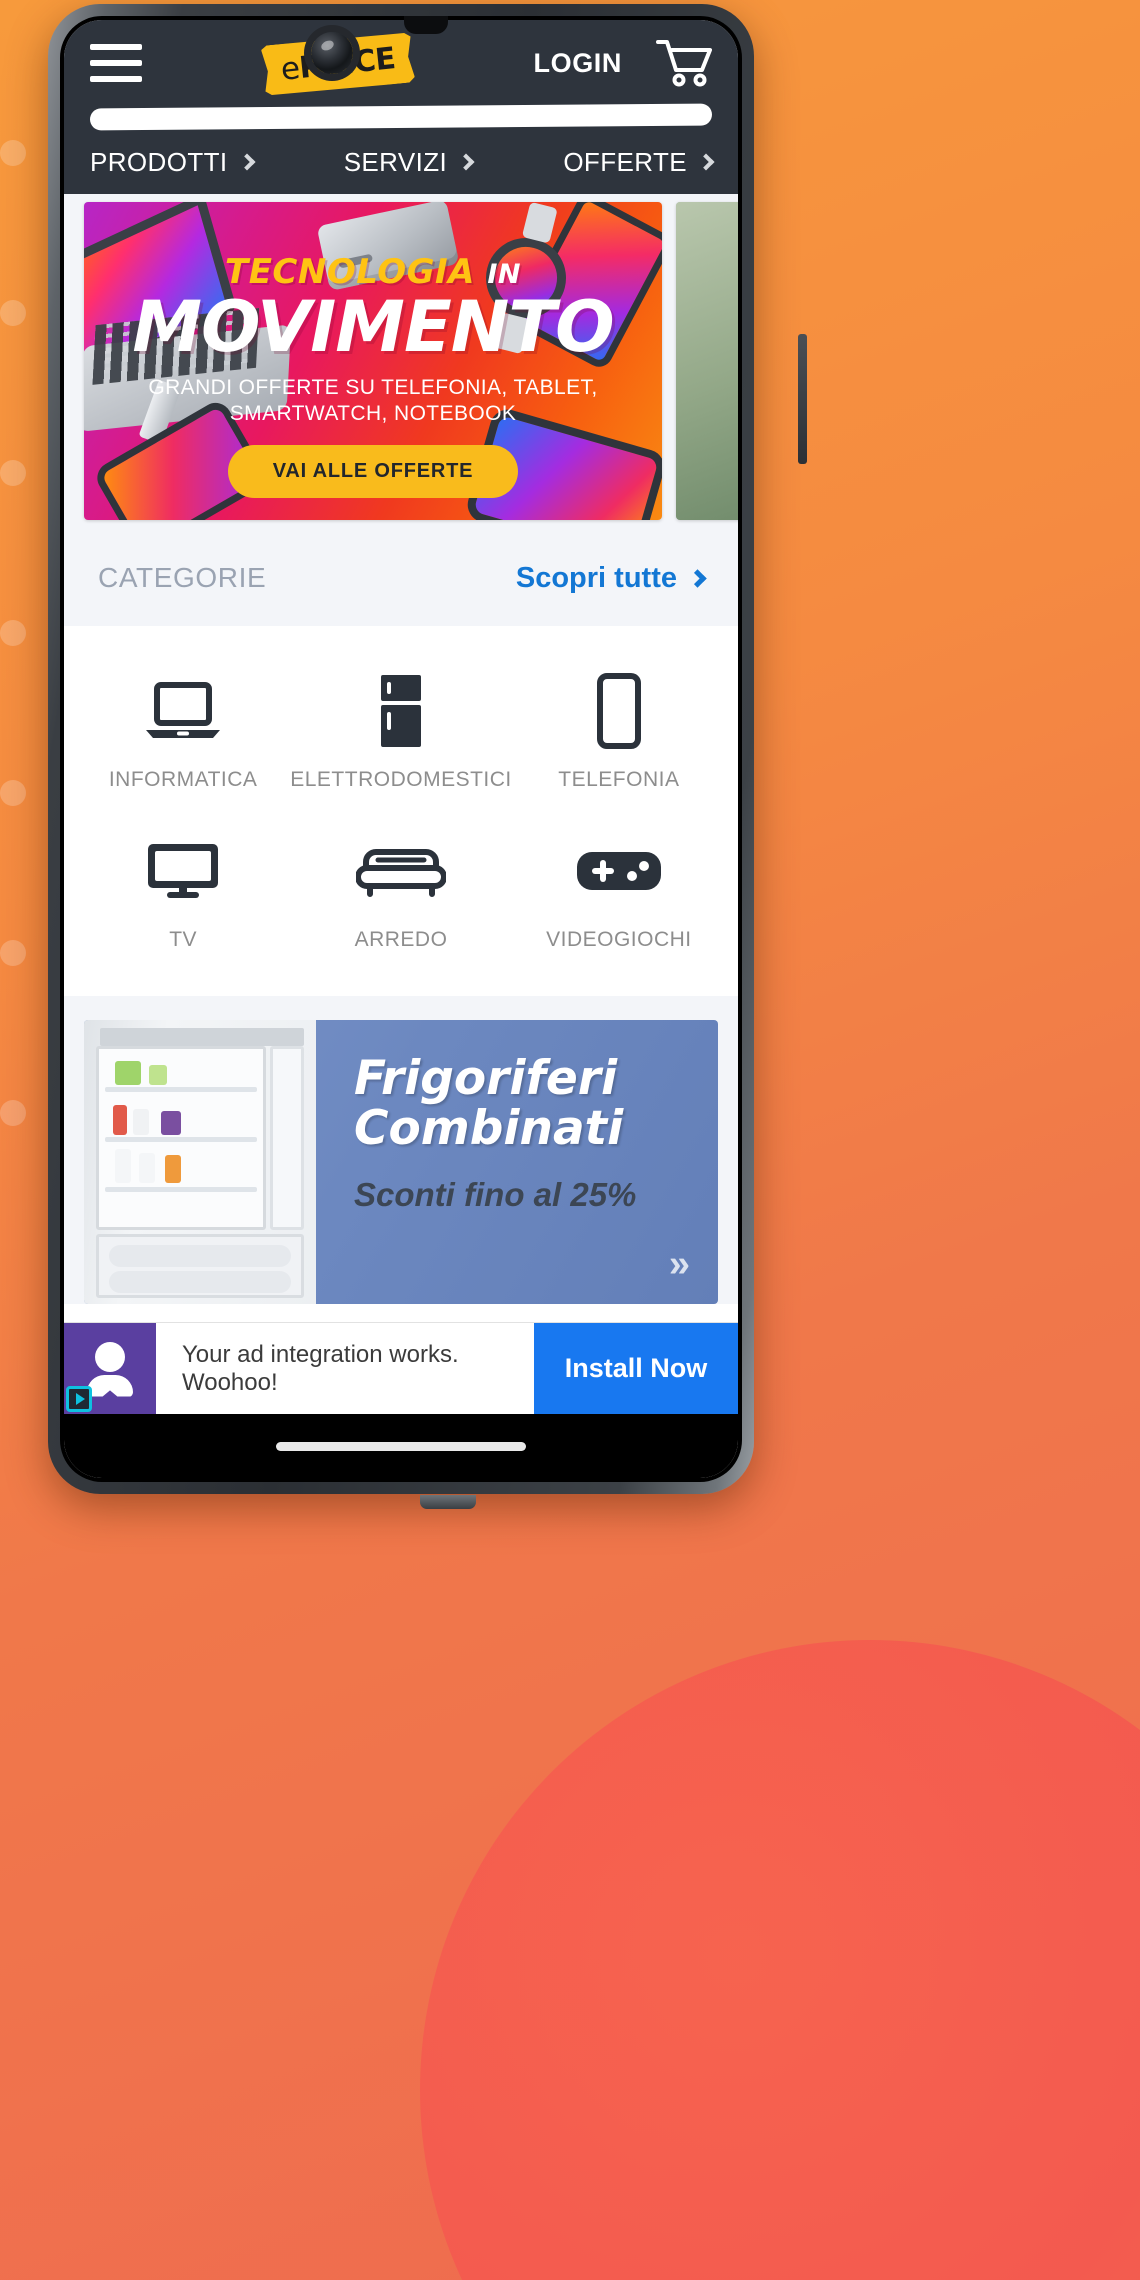 Image resolution: width=1140 pixels, height=2280 pixels. I want to click on smartphone-icon, so click(619, 711).